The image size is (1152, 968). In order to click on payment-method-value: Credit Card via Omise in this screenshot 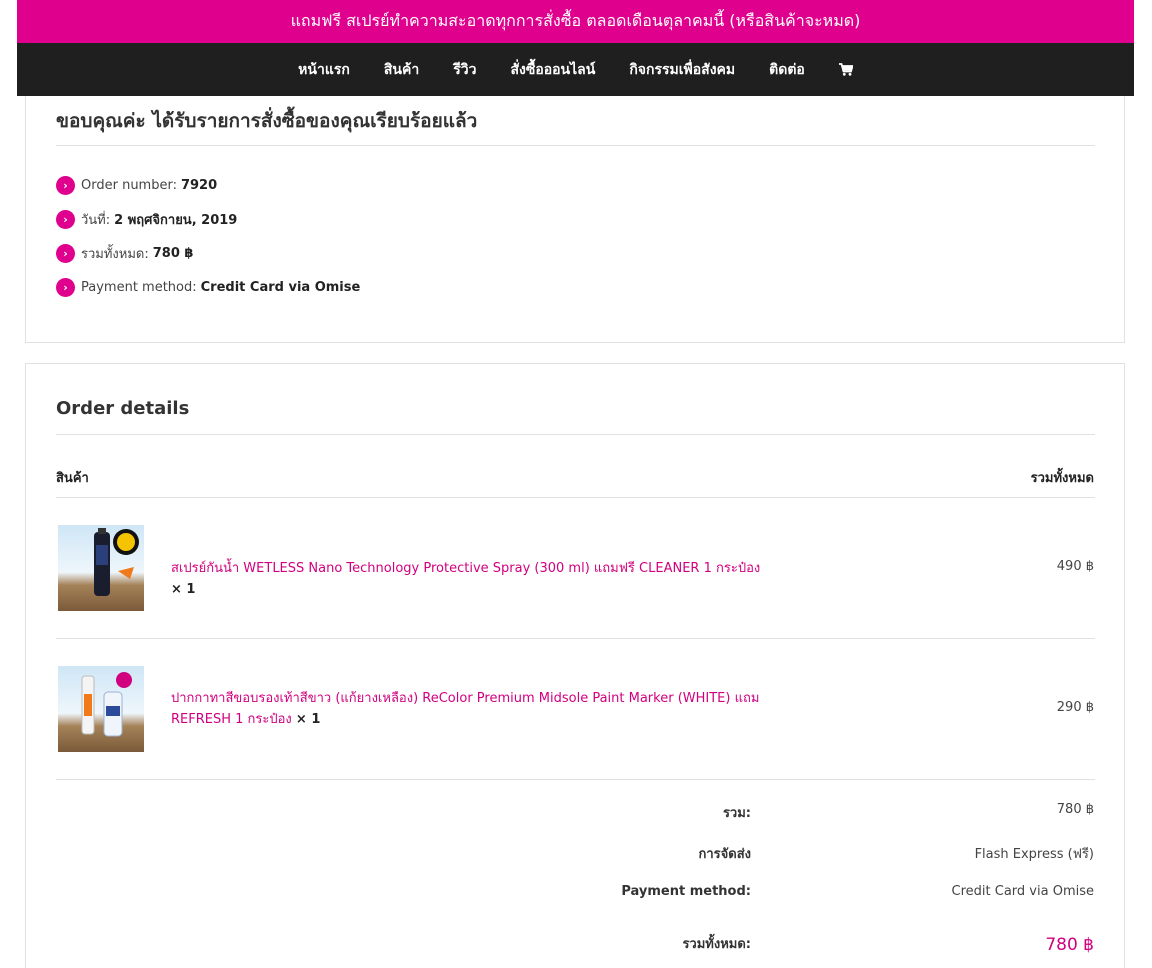, I will do `click(1022, 891)`.